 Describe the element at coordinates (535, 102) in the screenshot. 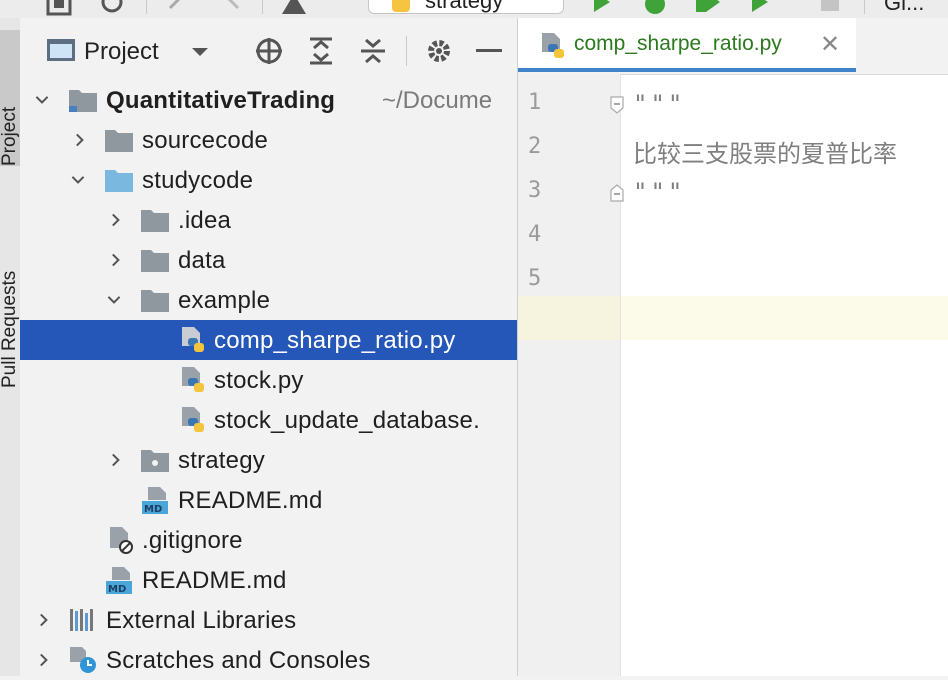

I see `line-number: 1` at that location.